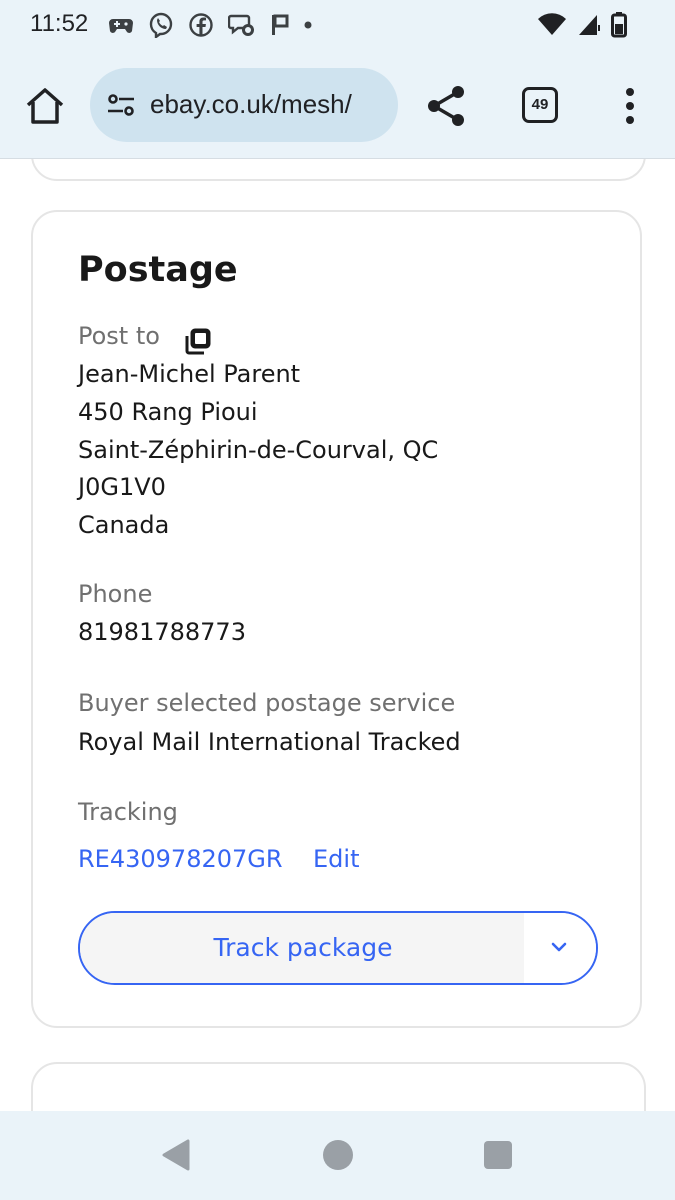  I want to click on chevron-down-icon, so click(559, 947).